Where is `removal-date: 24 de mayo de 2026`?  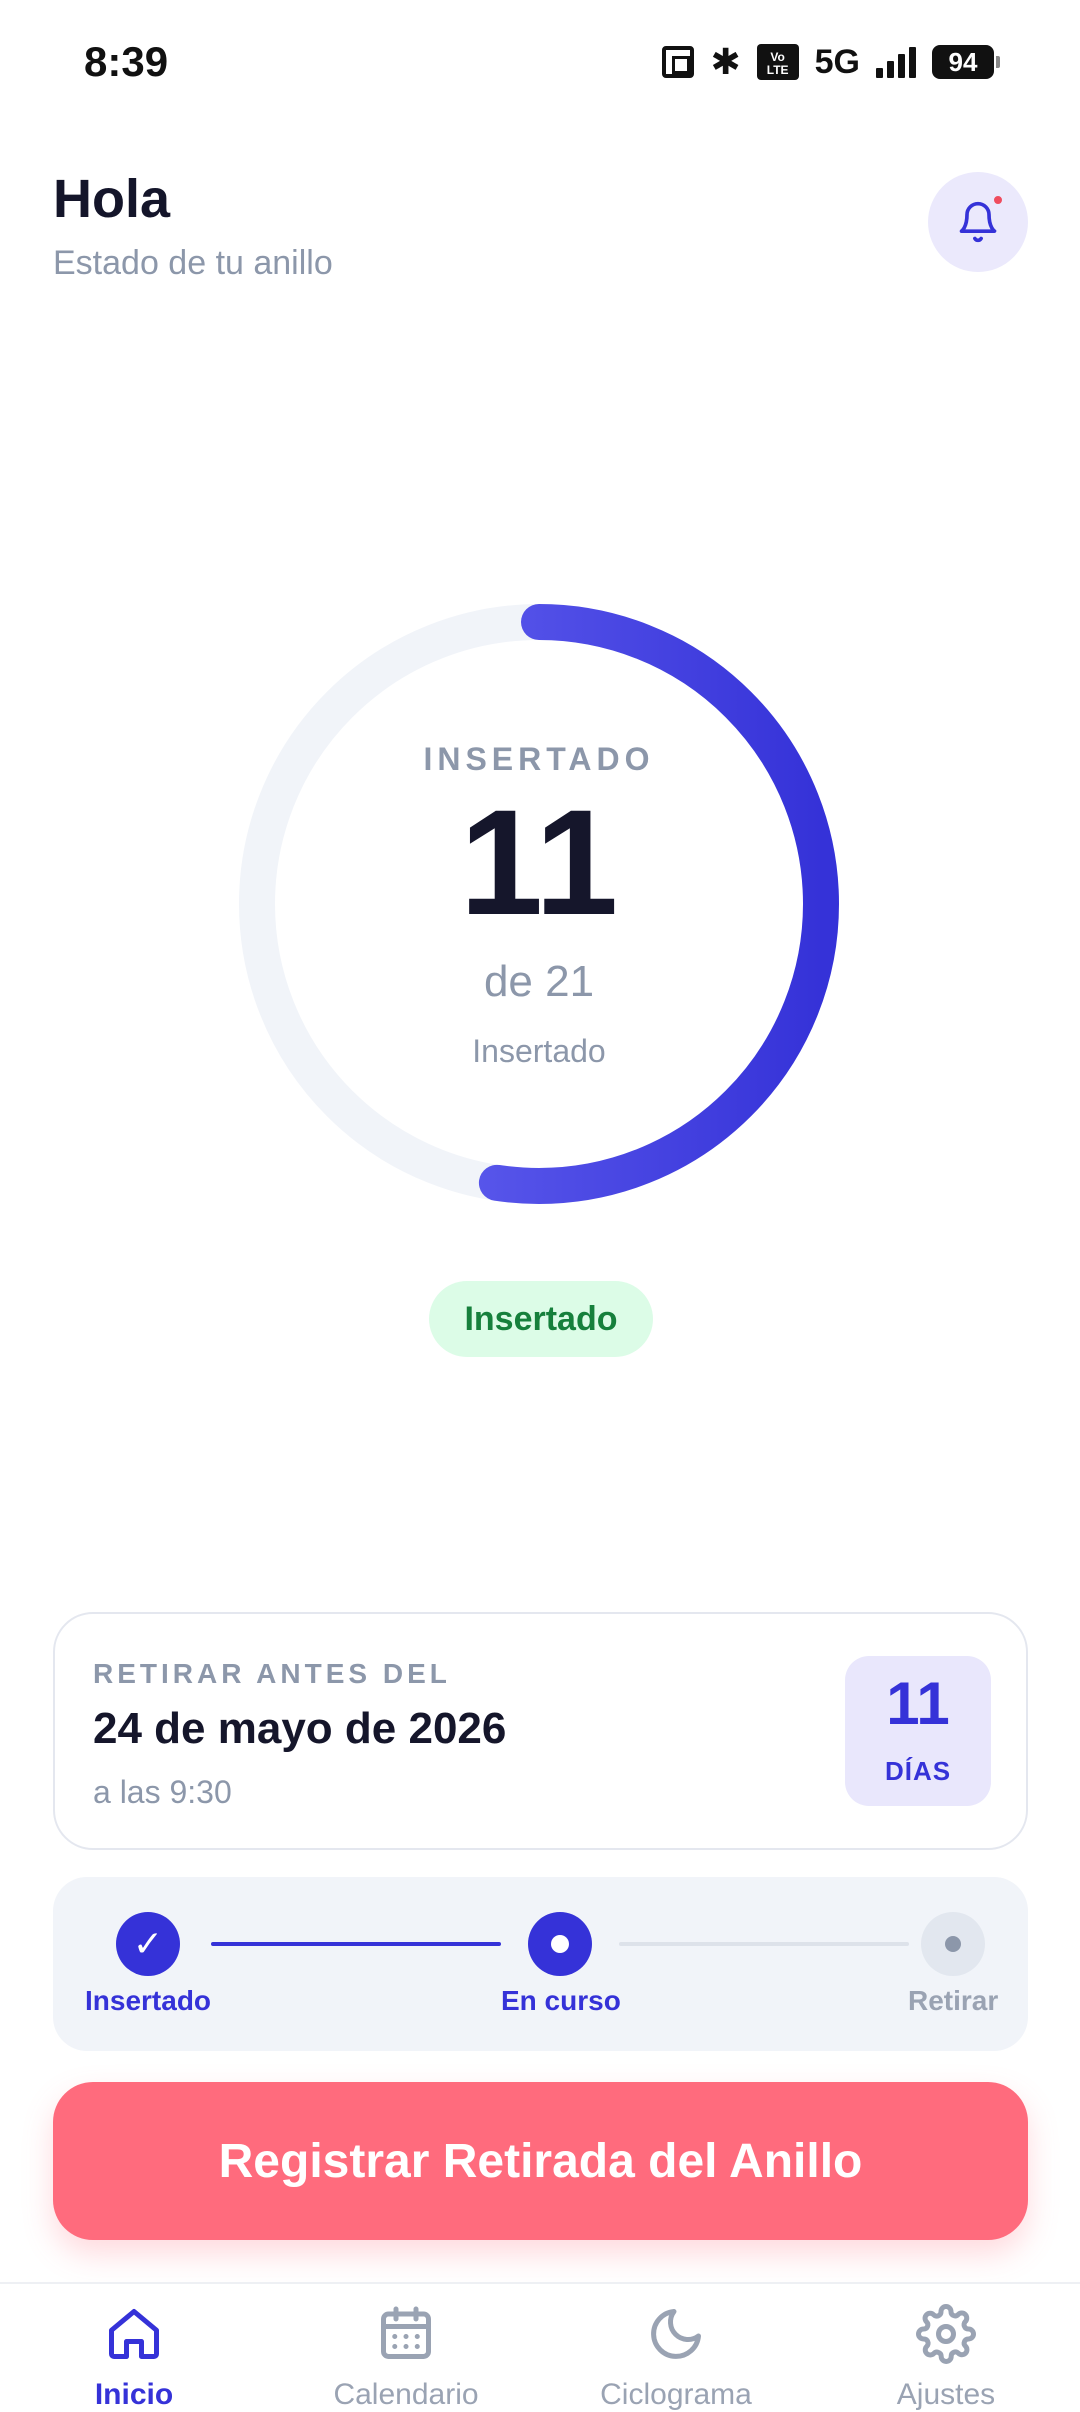 removal-date: 24 de mayo de 2026 is located at coordinates (300, 1728).